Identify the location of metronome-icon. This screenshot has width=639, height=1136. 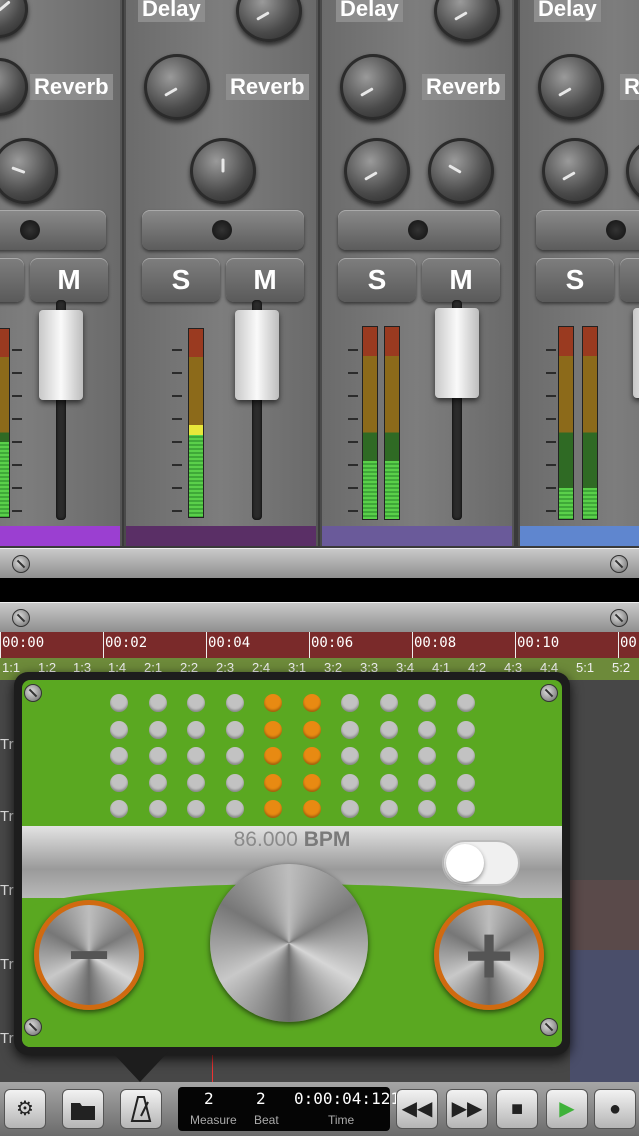
(141, 1109).